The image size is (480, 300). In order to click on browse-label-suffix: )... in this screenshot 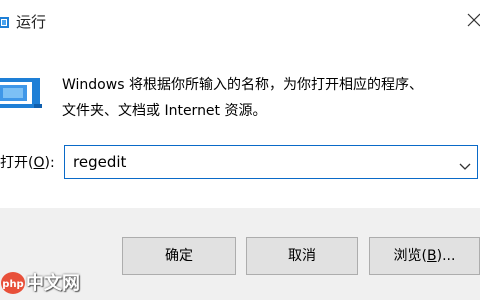, I will do `click(446, 256)`.